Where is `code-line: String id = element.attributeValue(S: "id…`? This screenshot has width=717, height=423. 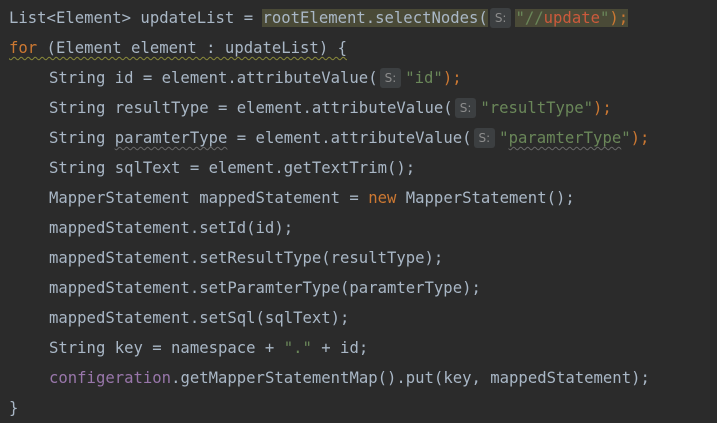
code-line: String id = element.attributeValue(S: "id… is located at coordinates (358, 78).